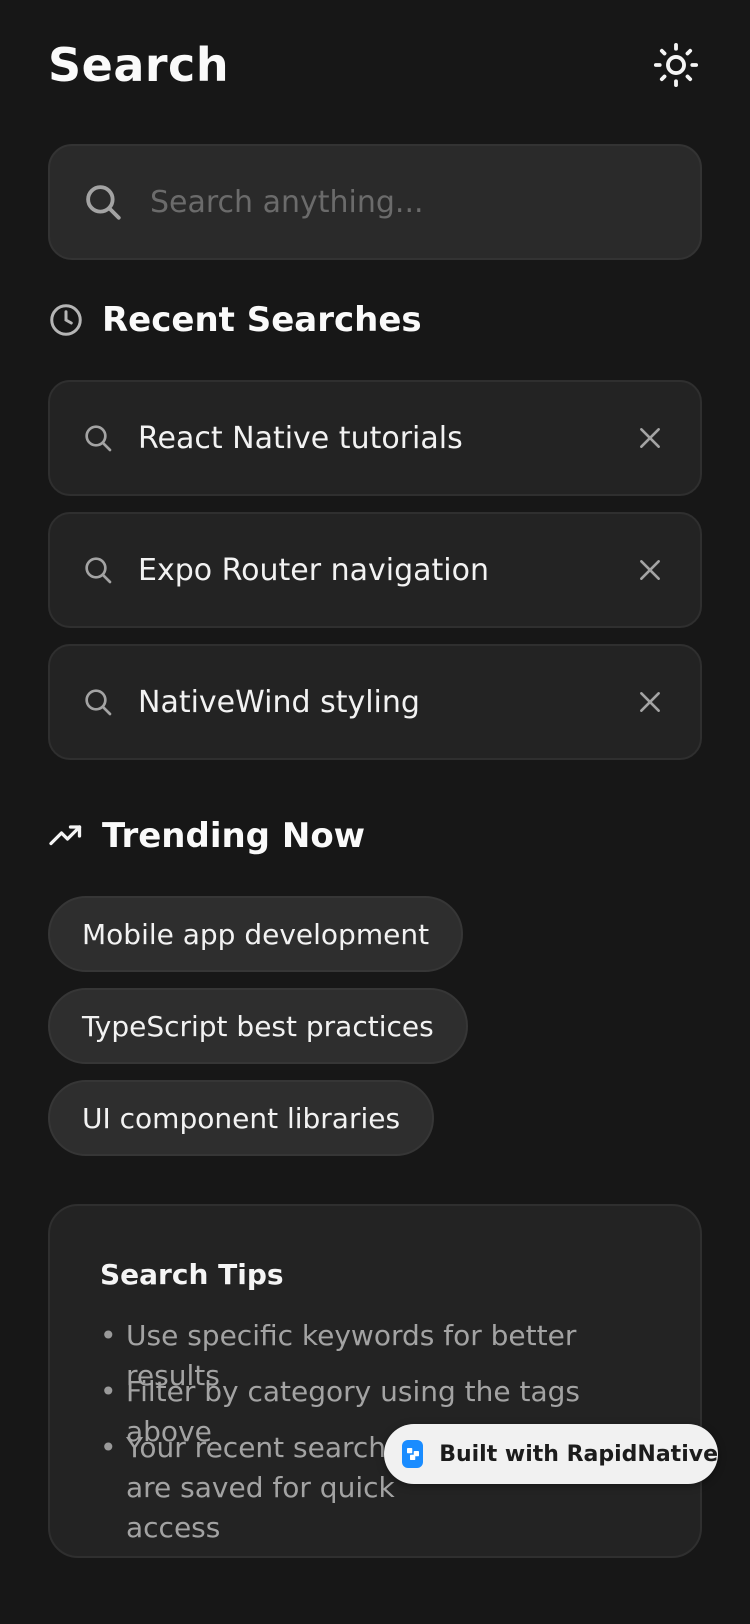  I want to click on recent-searches-heading: Recent Searches, so click(235, 320).